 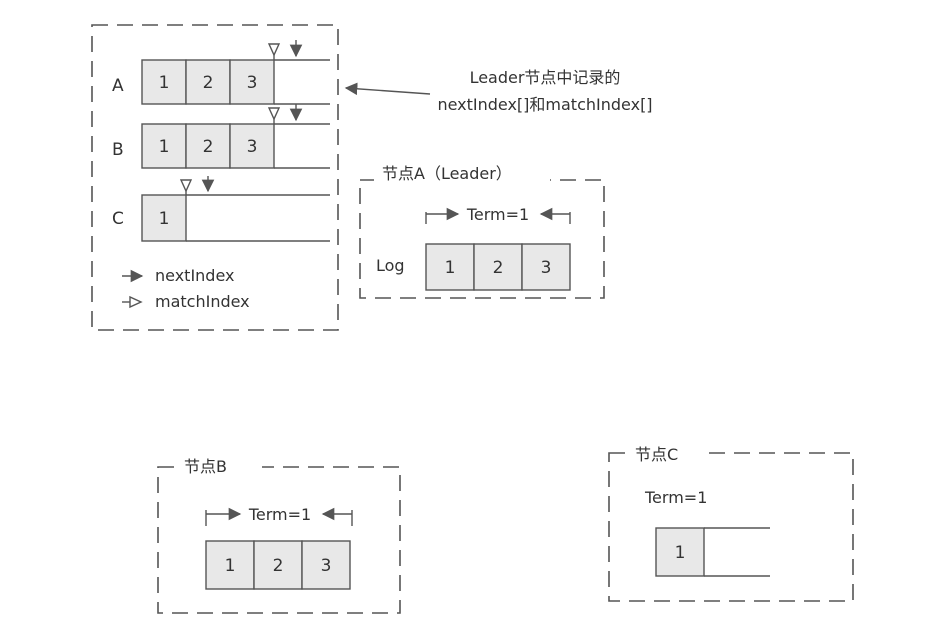 I want to click on node-a: 节点A（Leader） Term=1 Log 1 2 3, so click(x=482, y=229).